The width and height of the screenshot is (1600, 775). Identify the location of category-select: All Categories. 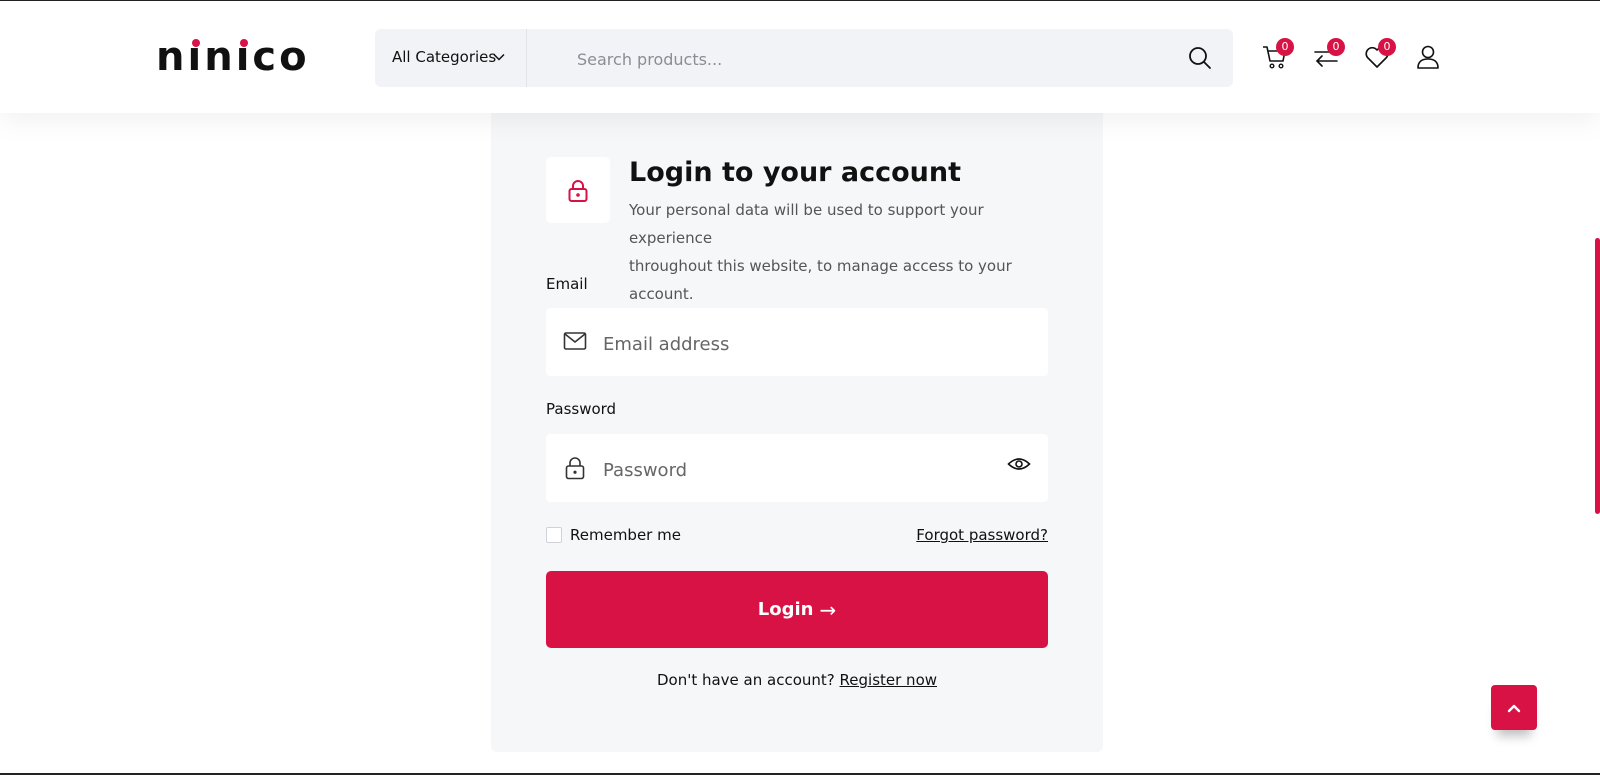
(451, 58).